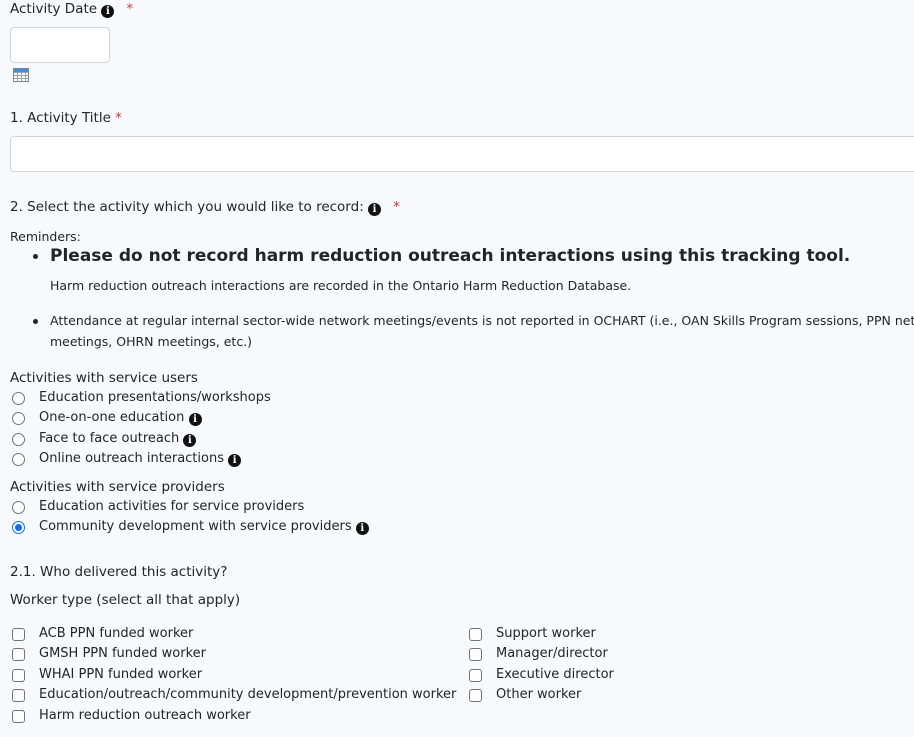  I want to click on activity-title-input, so click(462, 154).